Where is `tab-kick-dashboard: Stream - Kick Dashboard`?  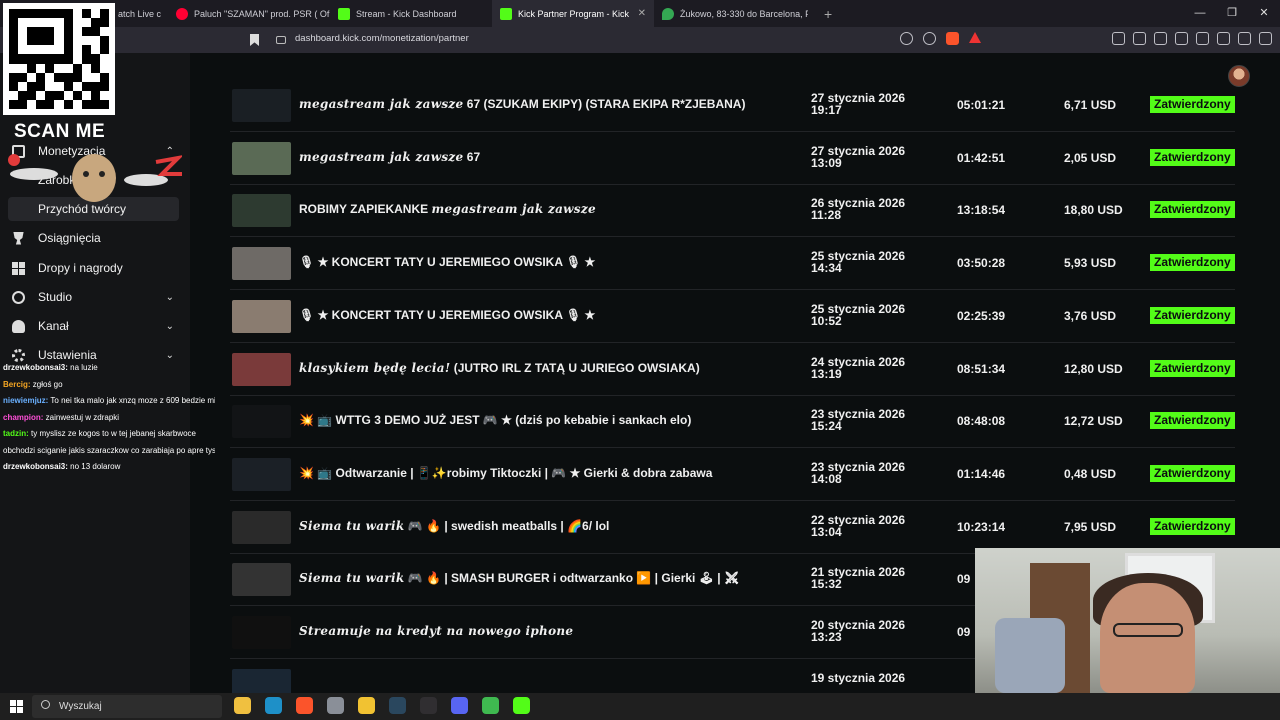
tab-kick-dashboard: Stream - Kick Dashboard is located at coordinates (411, 13).